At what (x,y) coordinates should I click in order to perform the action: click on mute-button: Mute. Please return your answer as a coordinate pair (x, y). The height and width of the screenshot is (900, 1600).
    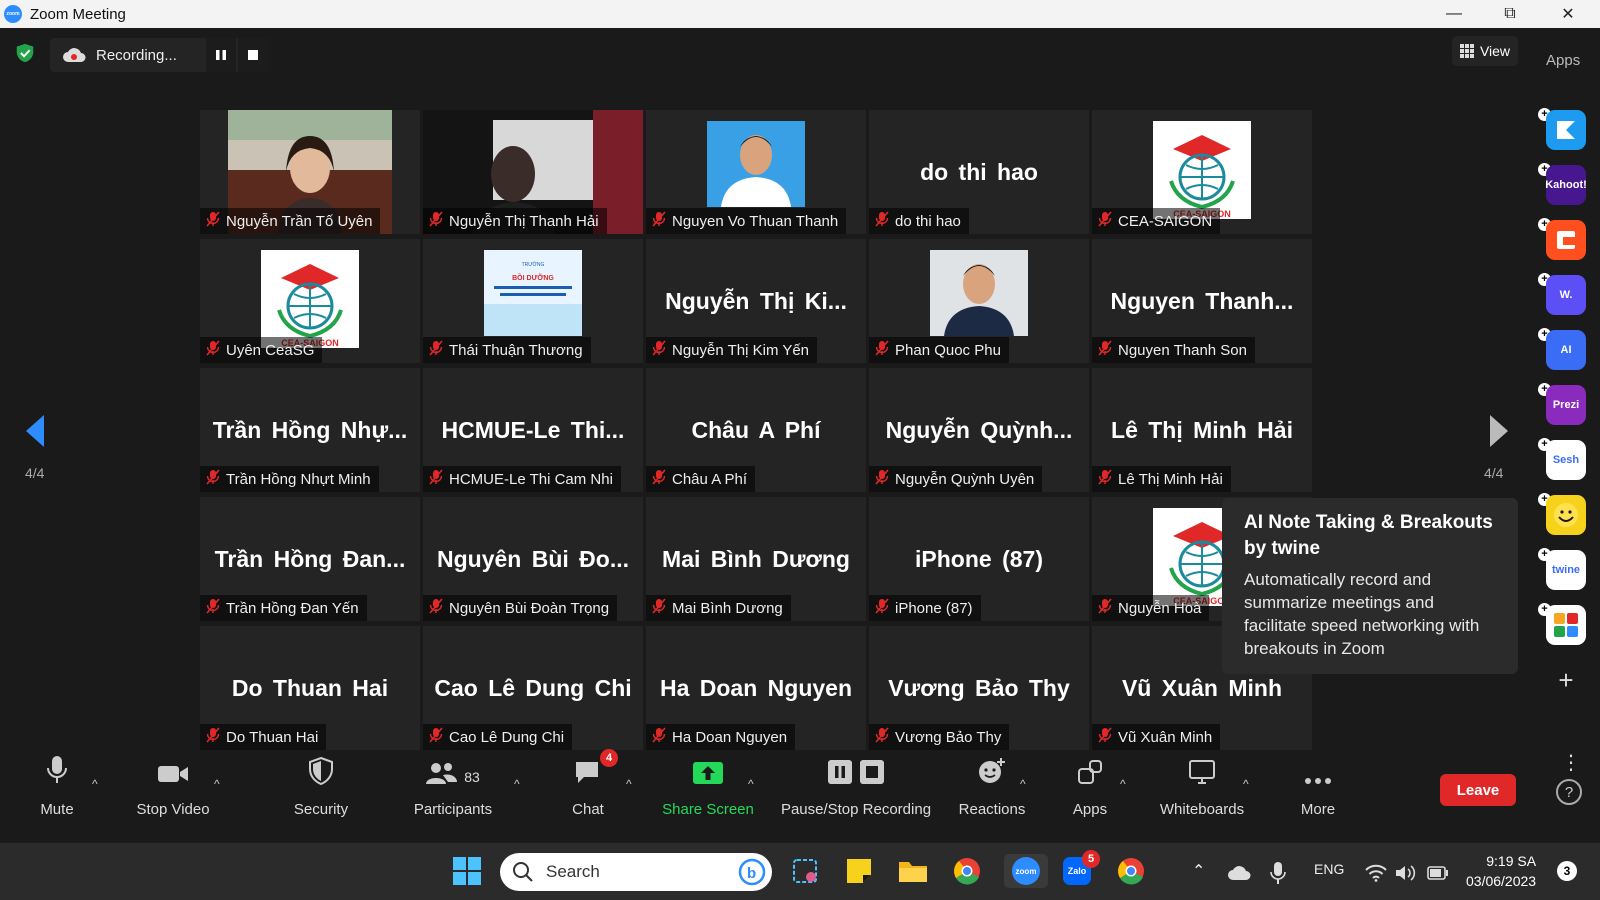
    Looking at the image, I should click on (57, 793).